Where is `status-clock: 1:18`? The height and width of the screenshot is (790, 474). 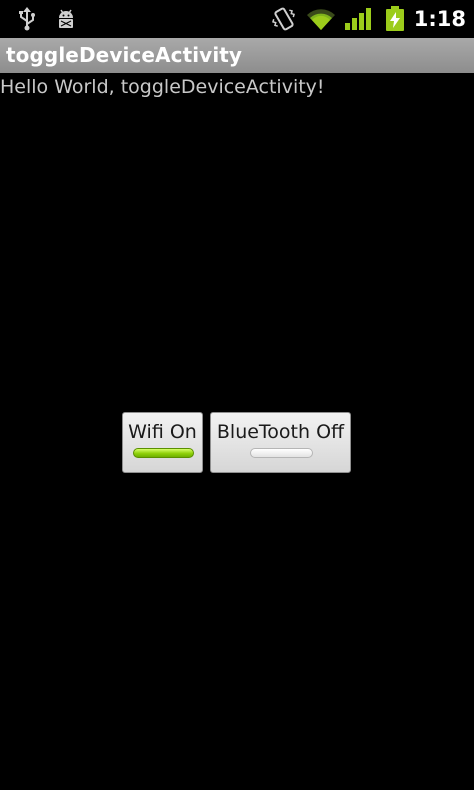 status-clock: 1:18 is located at coordinates (439, 19).